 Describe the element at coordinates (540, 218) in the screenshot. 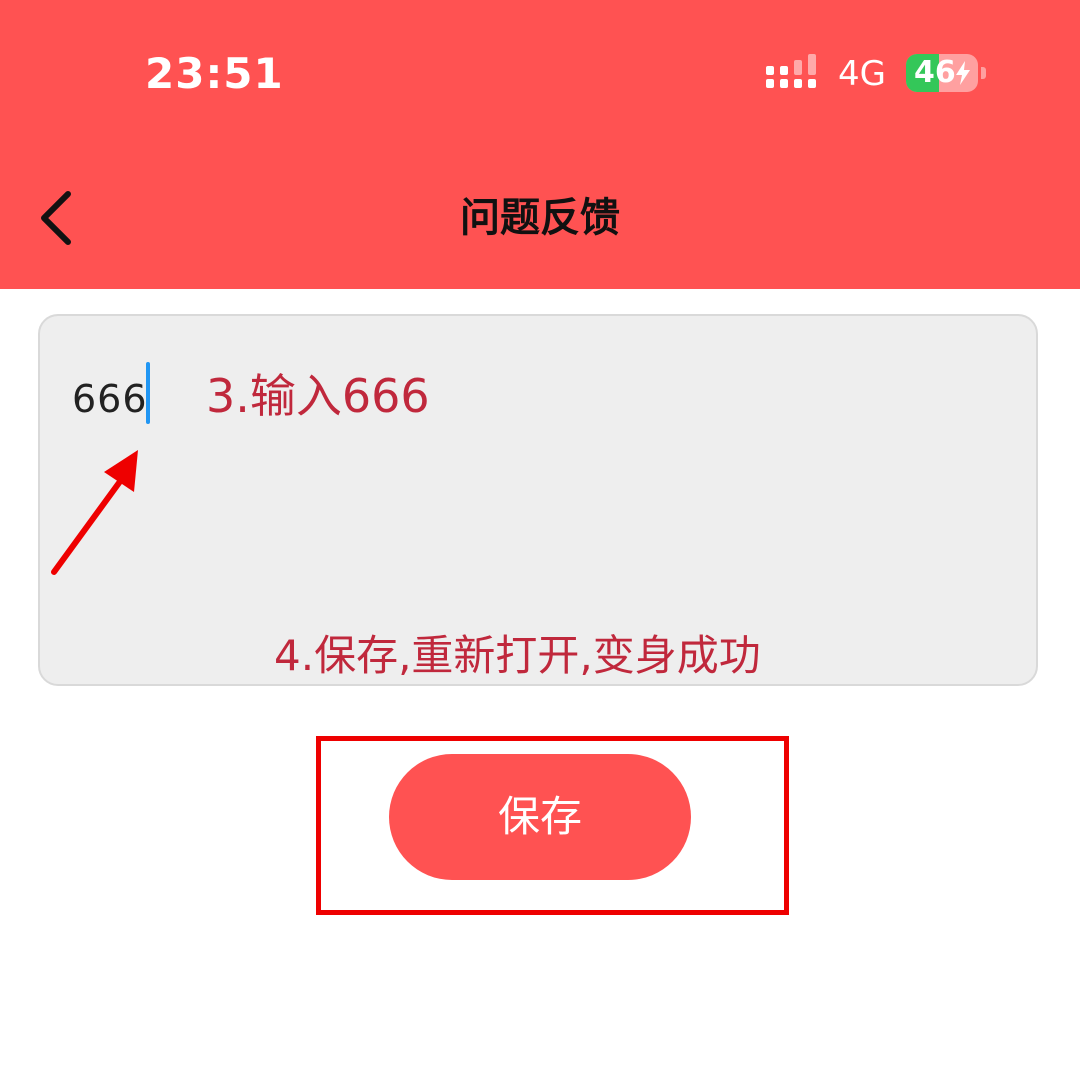

I see `page-title: 问题反馈` at that location.